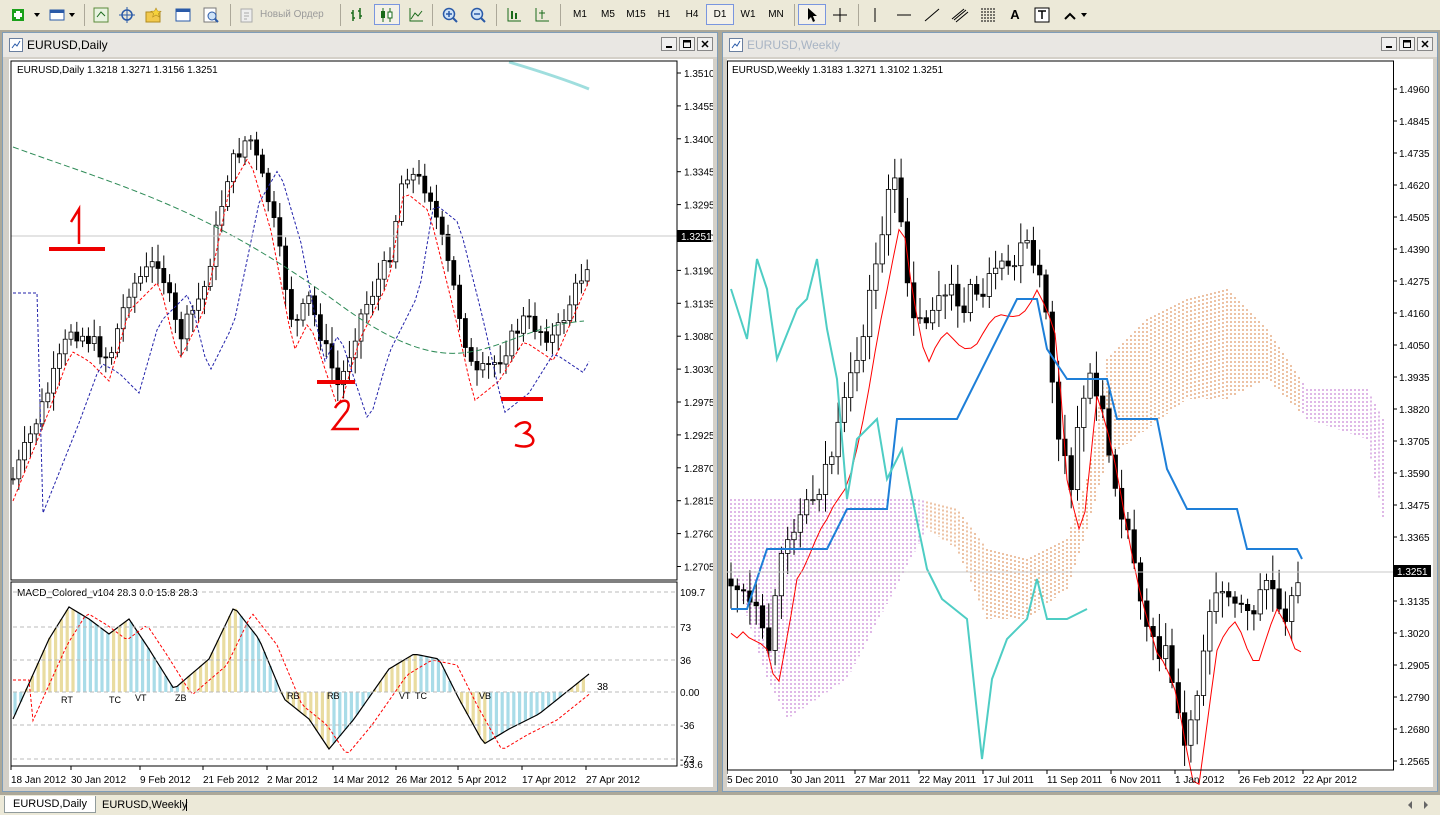 The image size is (1440, 815). Describe the element at coordinates (63, 14) in the screenshot. I see `profiles-button` at that location.